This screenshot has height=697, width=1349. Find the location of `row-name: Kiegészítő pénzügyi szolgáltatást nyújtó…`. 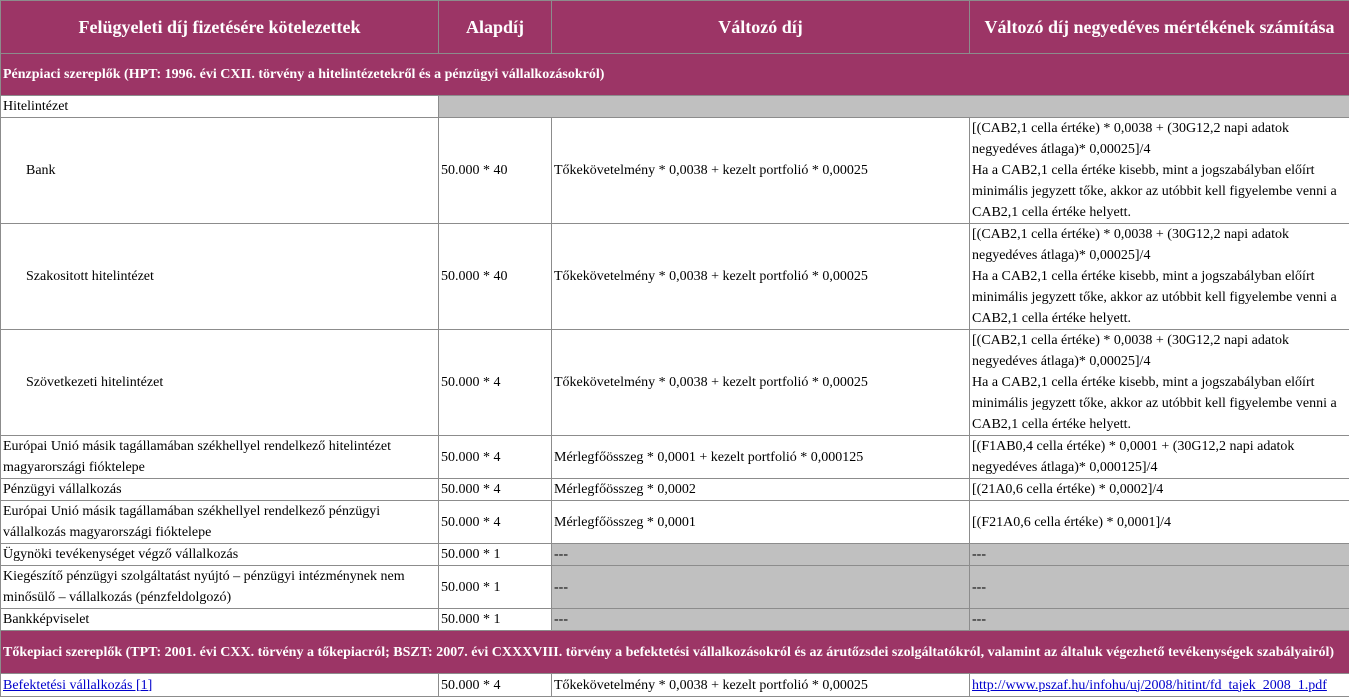

row-name: Kiegészítő pénzügyi szolgáltatást nyújtó… is located at coordinates (220, 587).